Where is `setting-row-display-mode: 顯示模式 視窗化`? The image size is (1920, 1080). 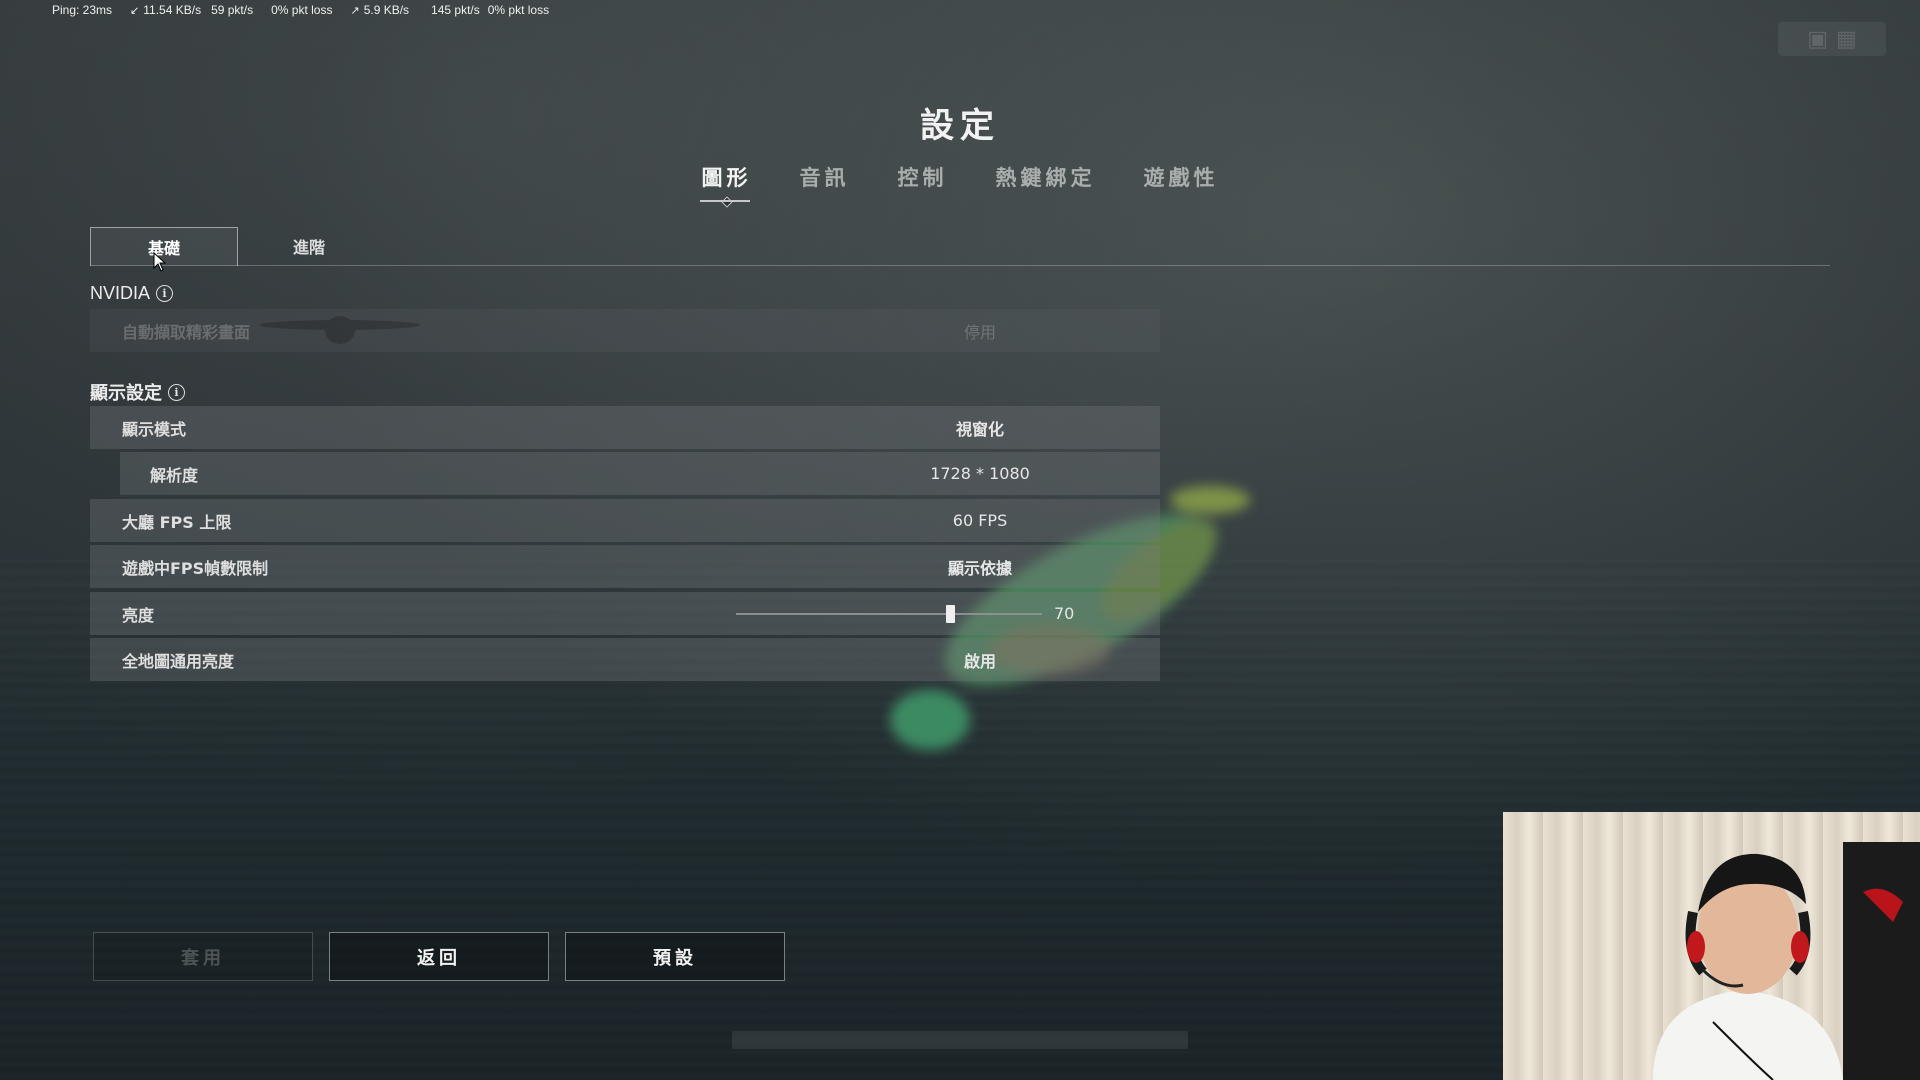
setting-row-display-mode: 顯示模式 視窗化 is located at coordinates (625, 427).